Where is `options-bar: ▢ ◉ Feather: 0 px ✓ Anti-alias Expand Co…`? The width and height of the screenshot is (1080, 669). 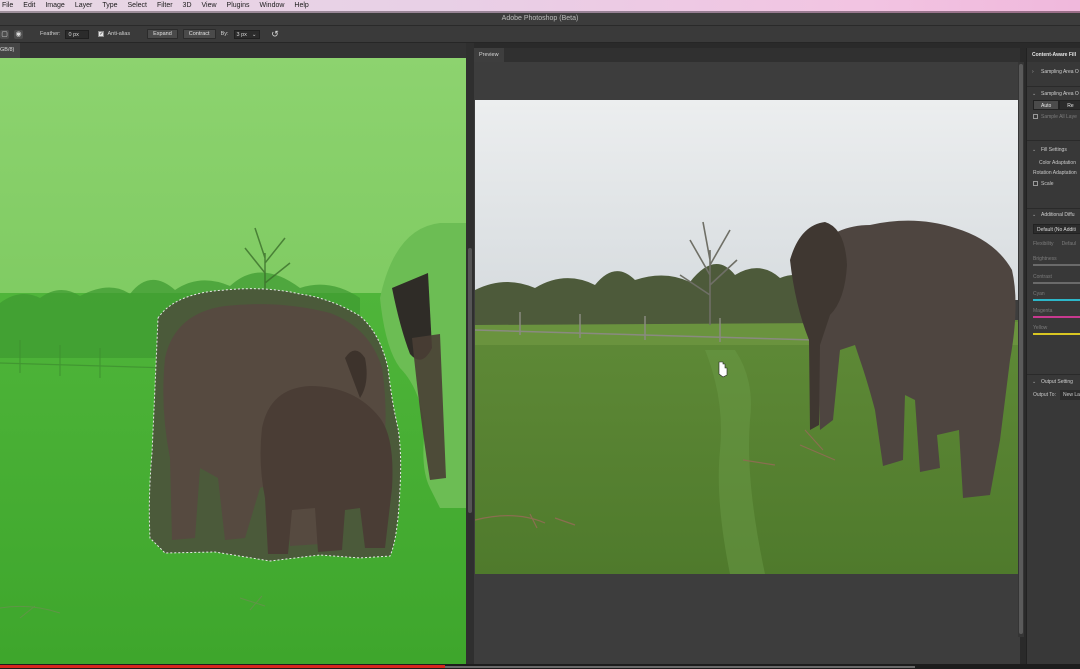
options-bar: ▢ ◉ Feather: 0 px ✓ Anti-alias Expand Co… is located at coordinates (540, 34).